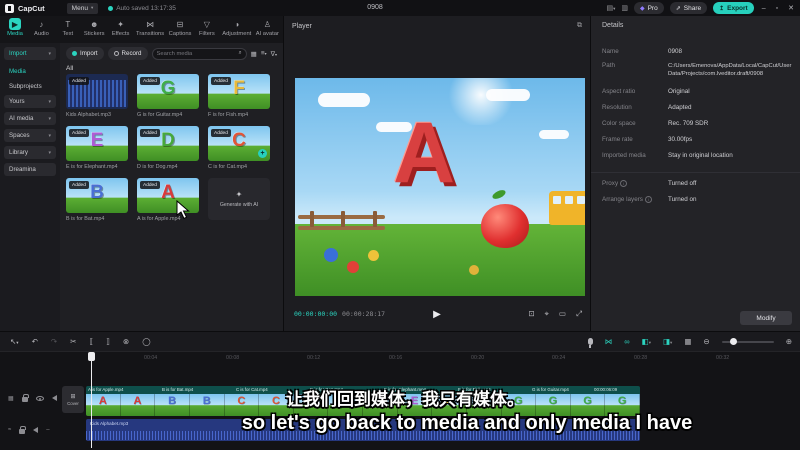 Image resolution: width=800 pixels, height=450 pixels. I want to click on voiceover-mic-icon, so click(590, 343).